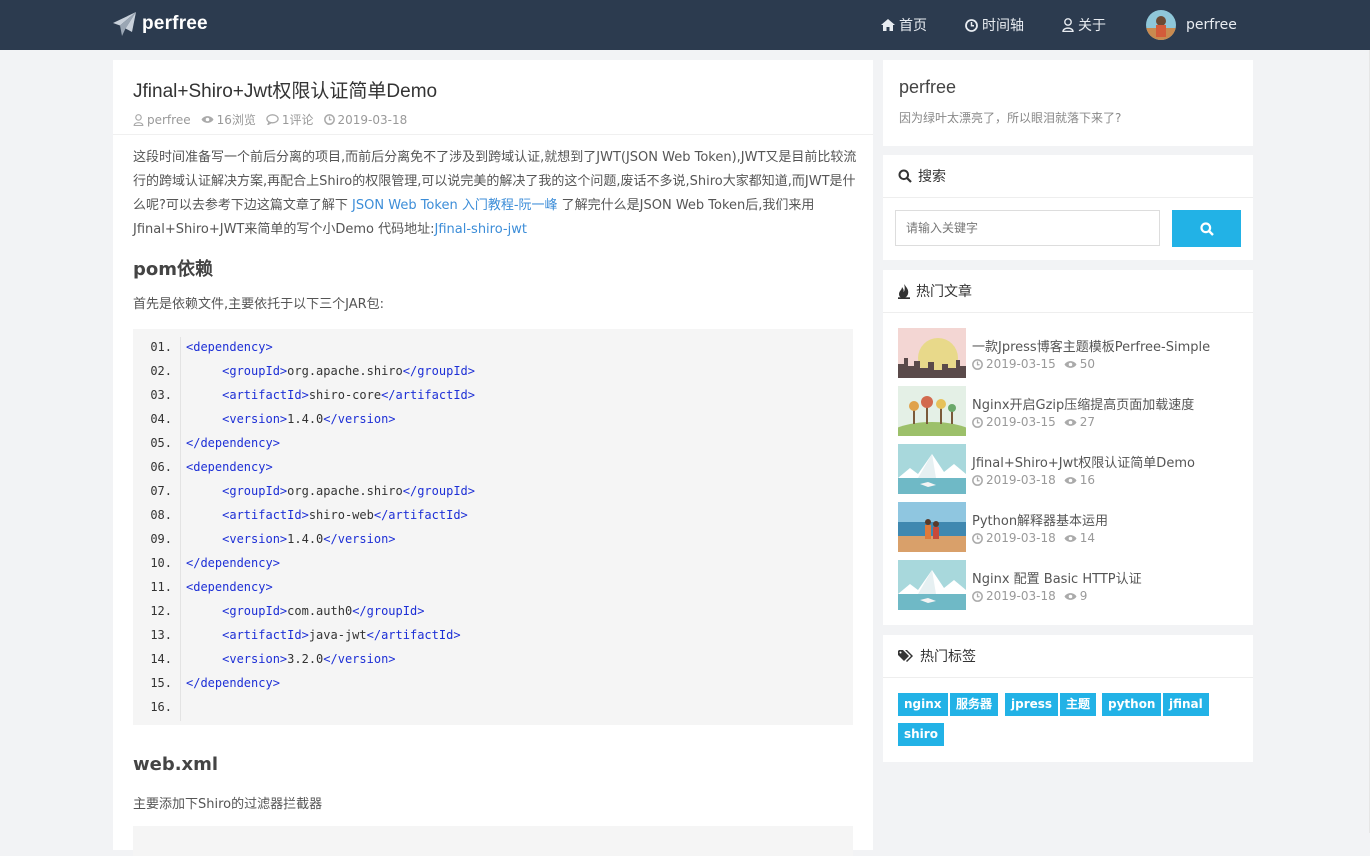 This screenshot has height=856, width=1370. I want to click on post-author-name: perfree, so click(169, 119).